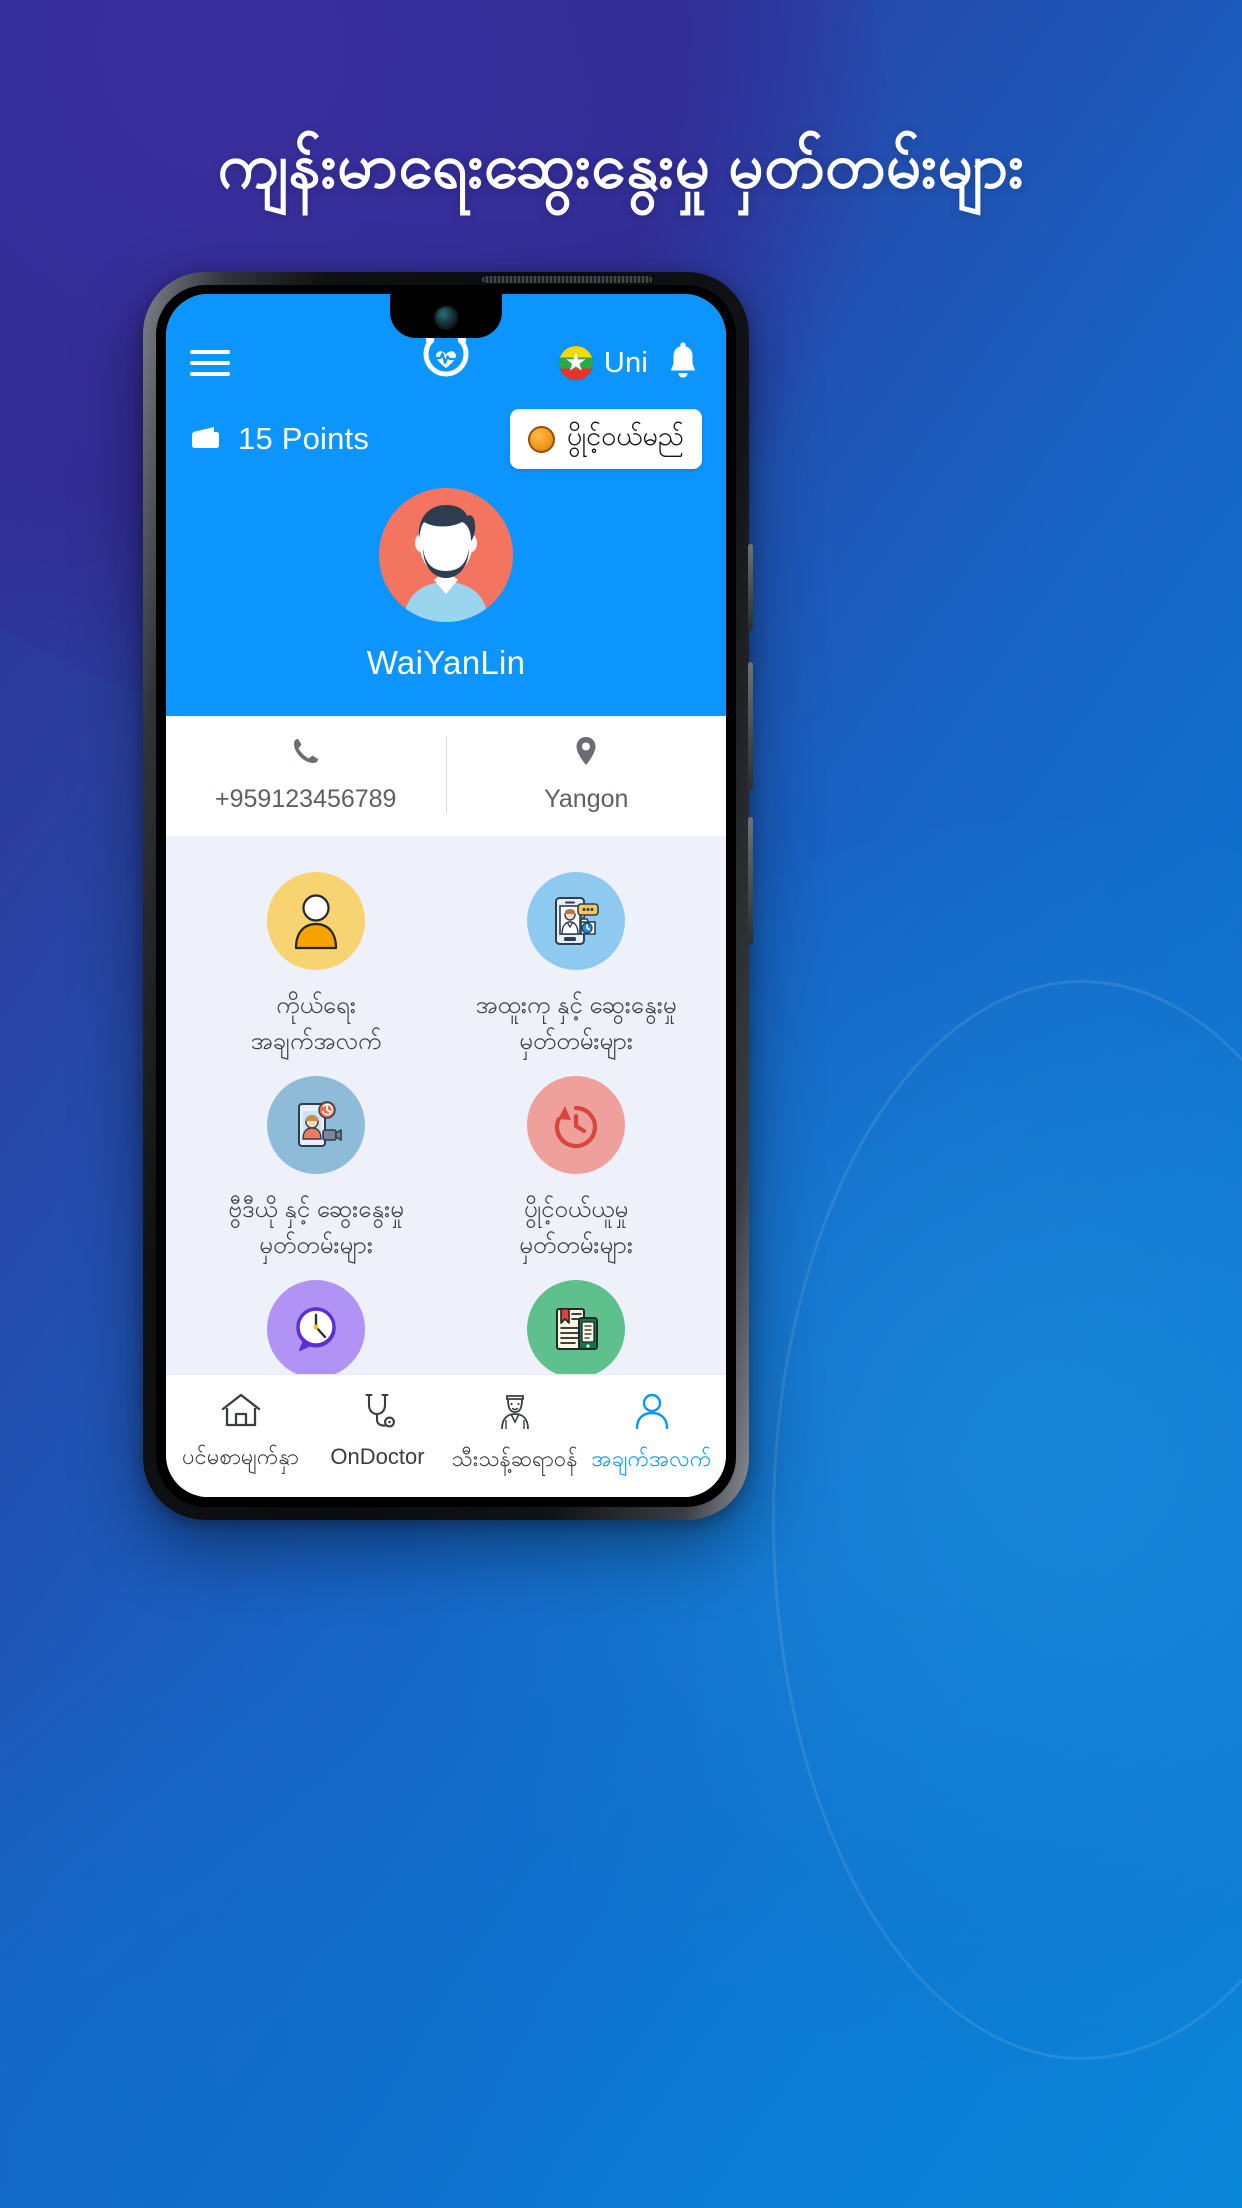  Describe the element at coordinates (576, 1327) in the screenshot. I see `saved-prescription-icon` at that location.